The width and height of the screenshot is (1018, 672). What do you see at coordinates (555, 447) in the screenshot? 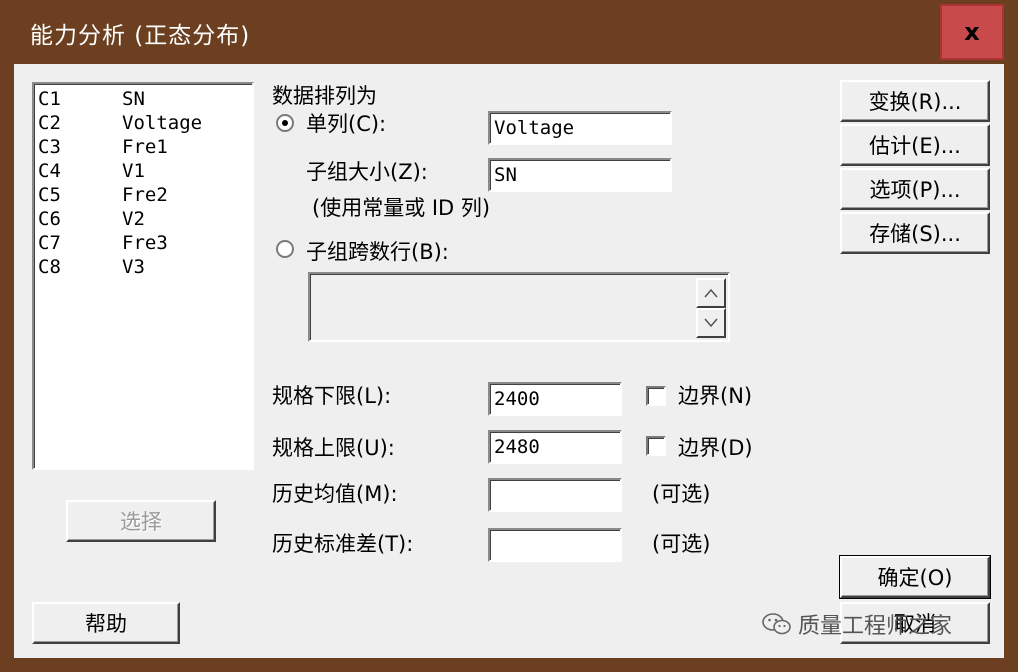
I see `upper-spec-input` at bounding box center [555, 447].